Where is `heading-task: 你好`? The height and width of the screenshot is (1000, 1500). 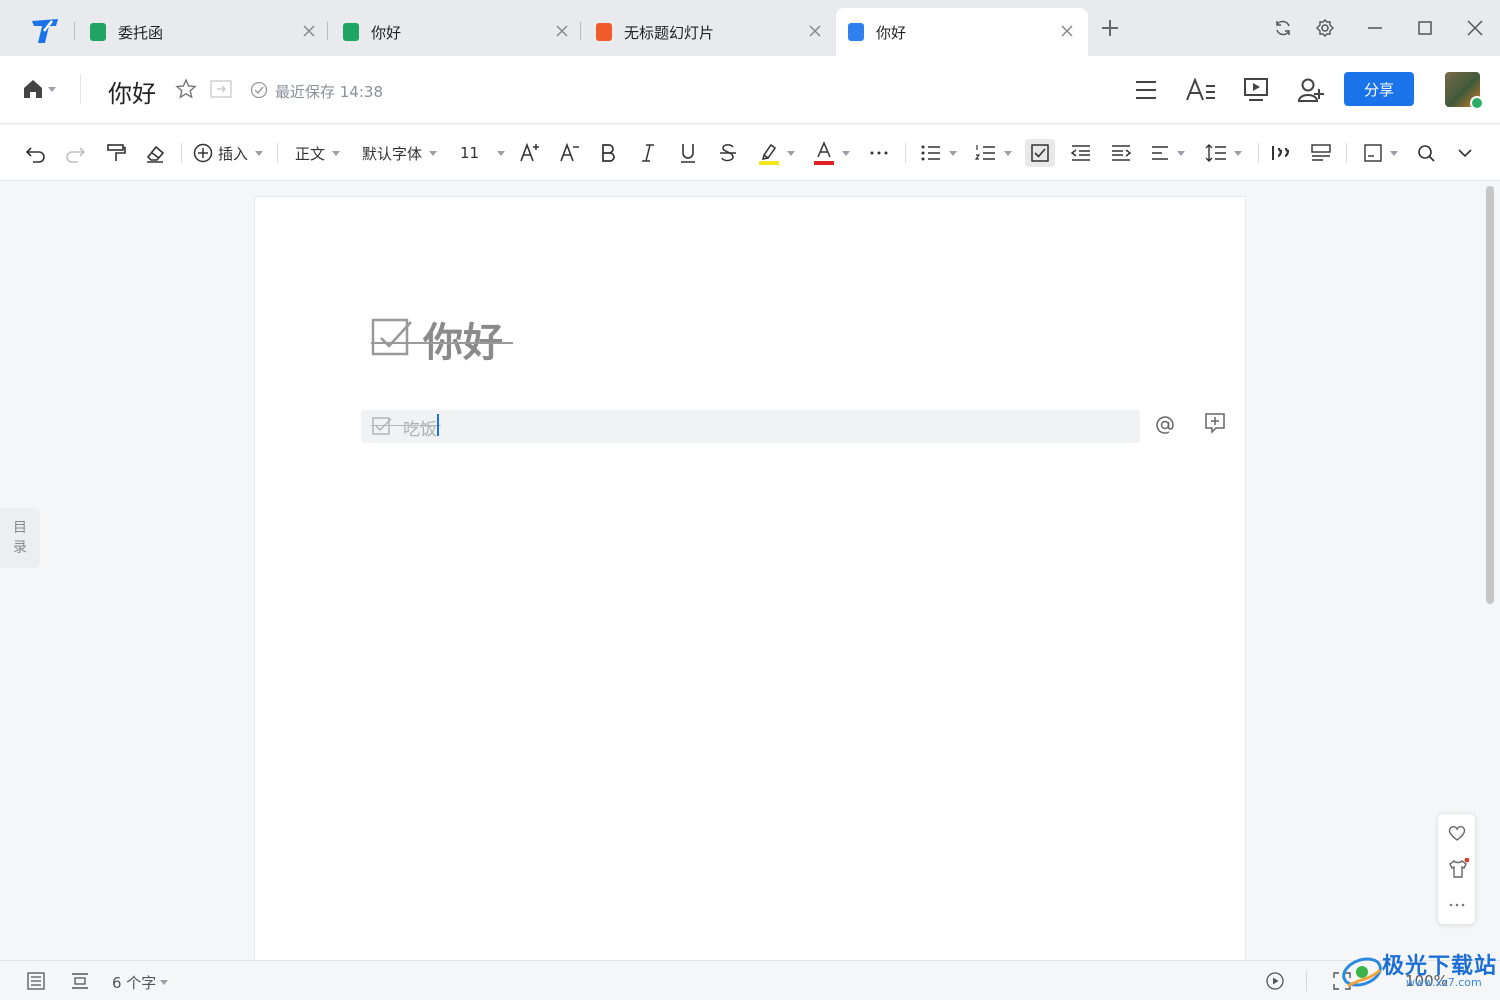
heading-task: 你好 is located at coordinates (442, 340).